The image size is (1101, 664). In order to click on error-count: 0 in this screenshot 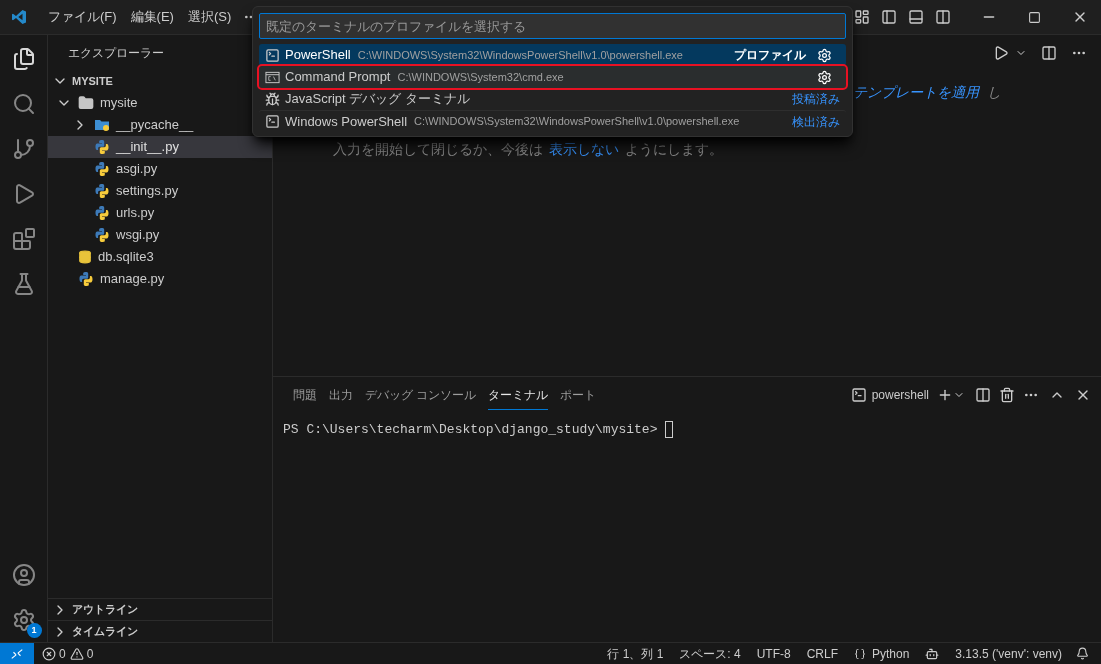, I will do `click(62, 653)`.